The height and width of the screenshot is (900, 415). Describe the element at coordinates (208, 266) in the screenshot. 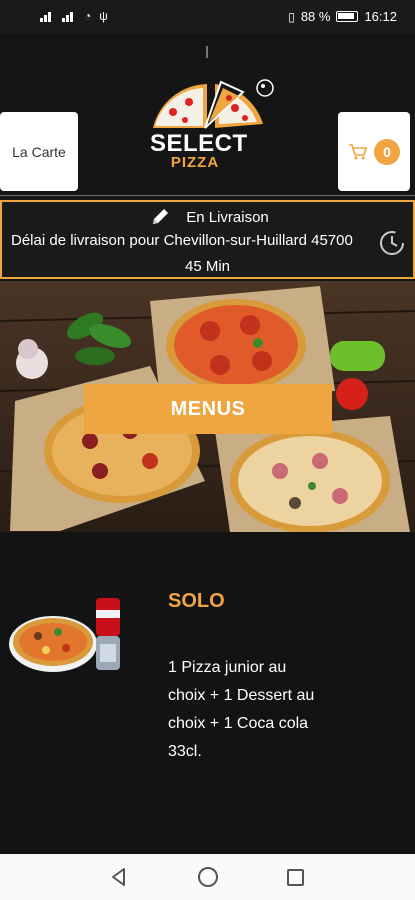

I see `delivery-time: 45 Min` at that location.